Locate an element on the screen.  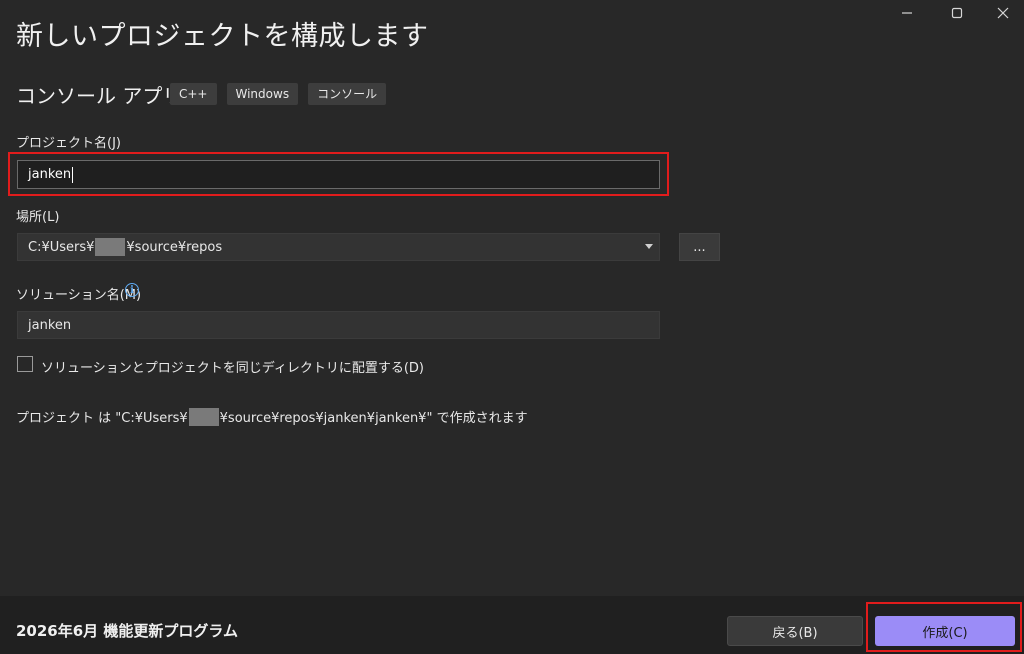
template-tags: C++ Windows コンソール is located at coordinates (278, 94).